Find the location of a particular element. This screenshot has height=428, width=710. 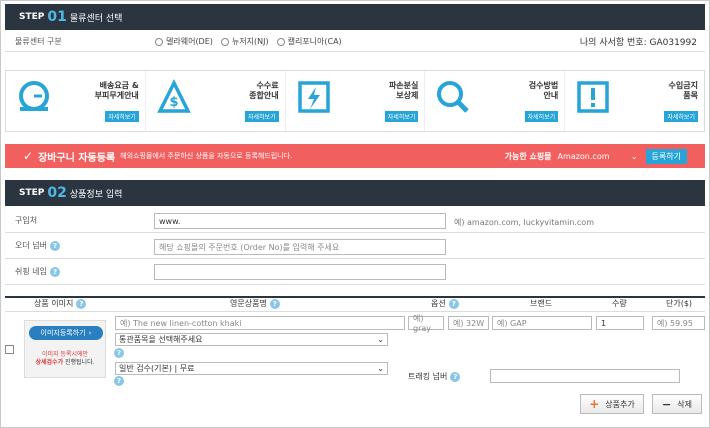

info-inspect: 검수방법 안내 자세히보기 is located at coordinates (495, 101).